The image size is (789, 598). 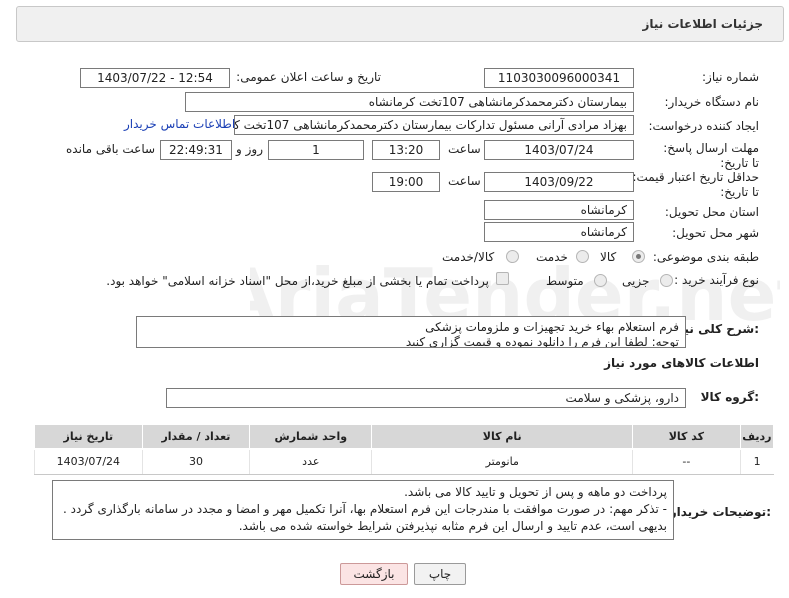 I want to click on need-number-field: 1103030096000341, so click(x=559, y=78).